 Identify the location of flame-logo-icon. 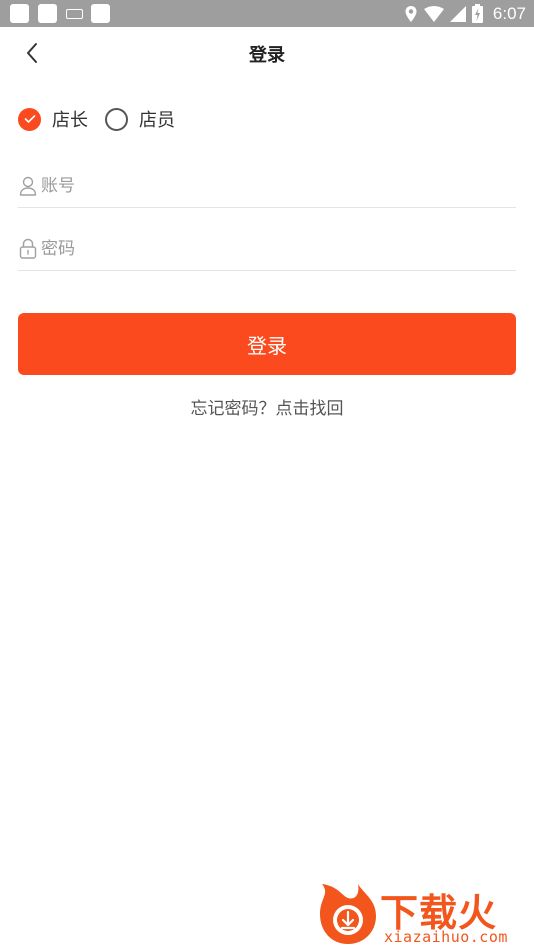
(348, 914).